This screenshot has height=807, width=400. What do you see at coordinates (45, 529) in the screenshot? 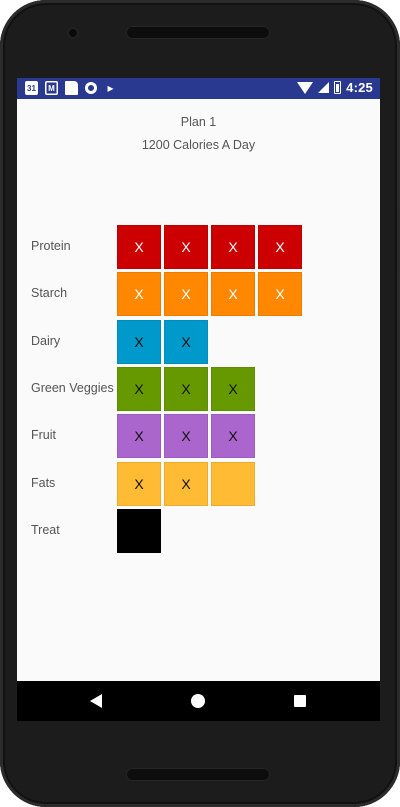
I see `food-group-label: Treat` at bounding box center [45, 529].